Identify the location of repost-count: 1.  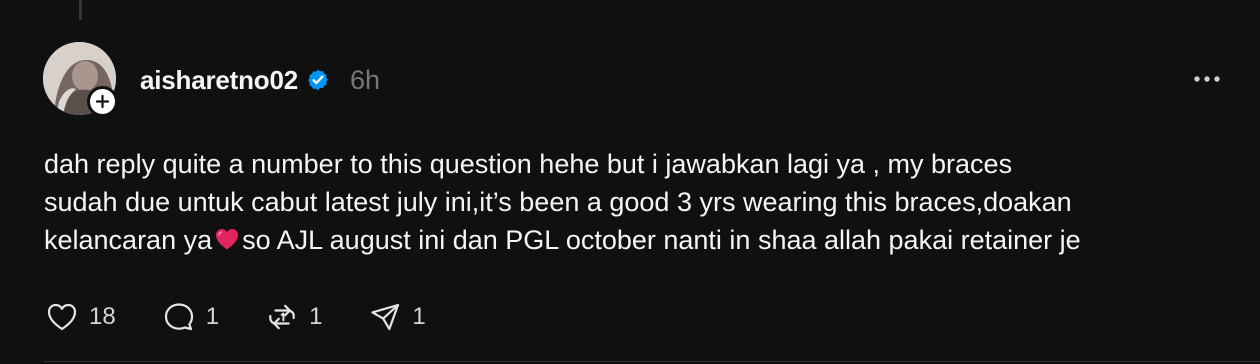
(316, 316).